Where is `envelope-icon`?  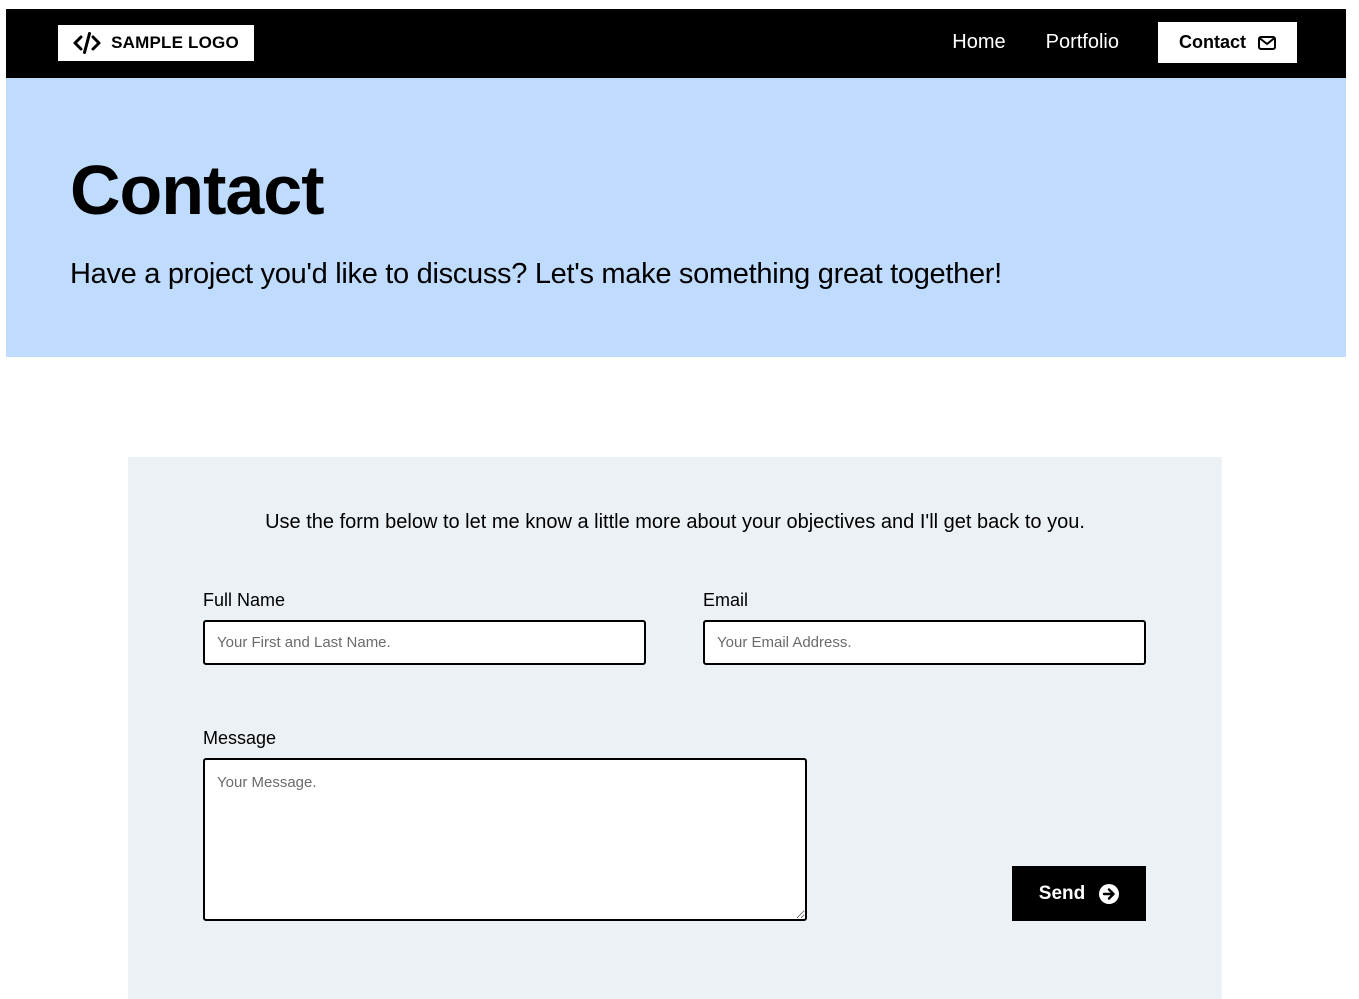 envelope-icon is located at coordinates (1267, 42).